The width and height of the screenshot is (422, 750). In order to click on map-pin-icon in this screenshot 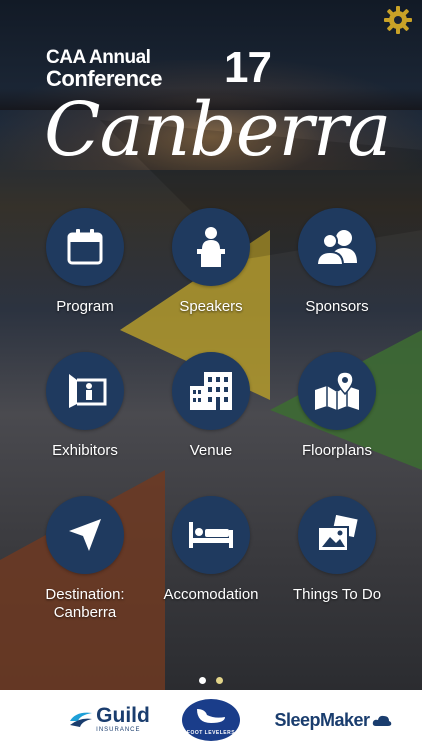, I will do `click(337, 390)`.